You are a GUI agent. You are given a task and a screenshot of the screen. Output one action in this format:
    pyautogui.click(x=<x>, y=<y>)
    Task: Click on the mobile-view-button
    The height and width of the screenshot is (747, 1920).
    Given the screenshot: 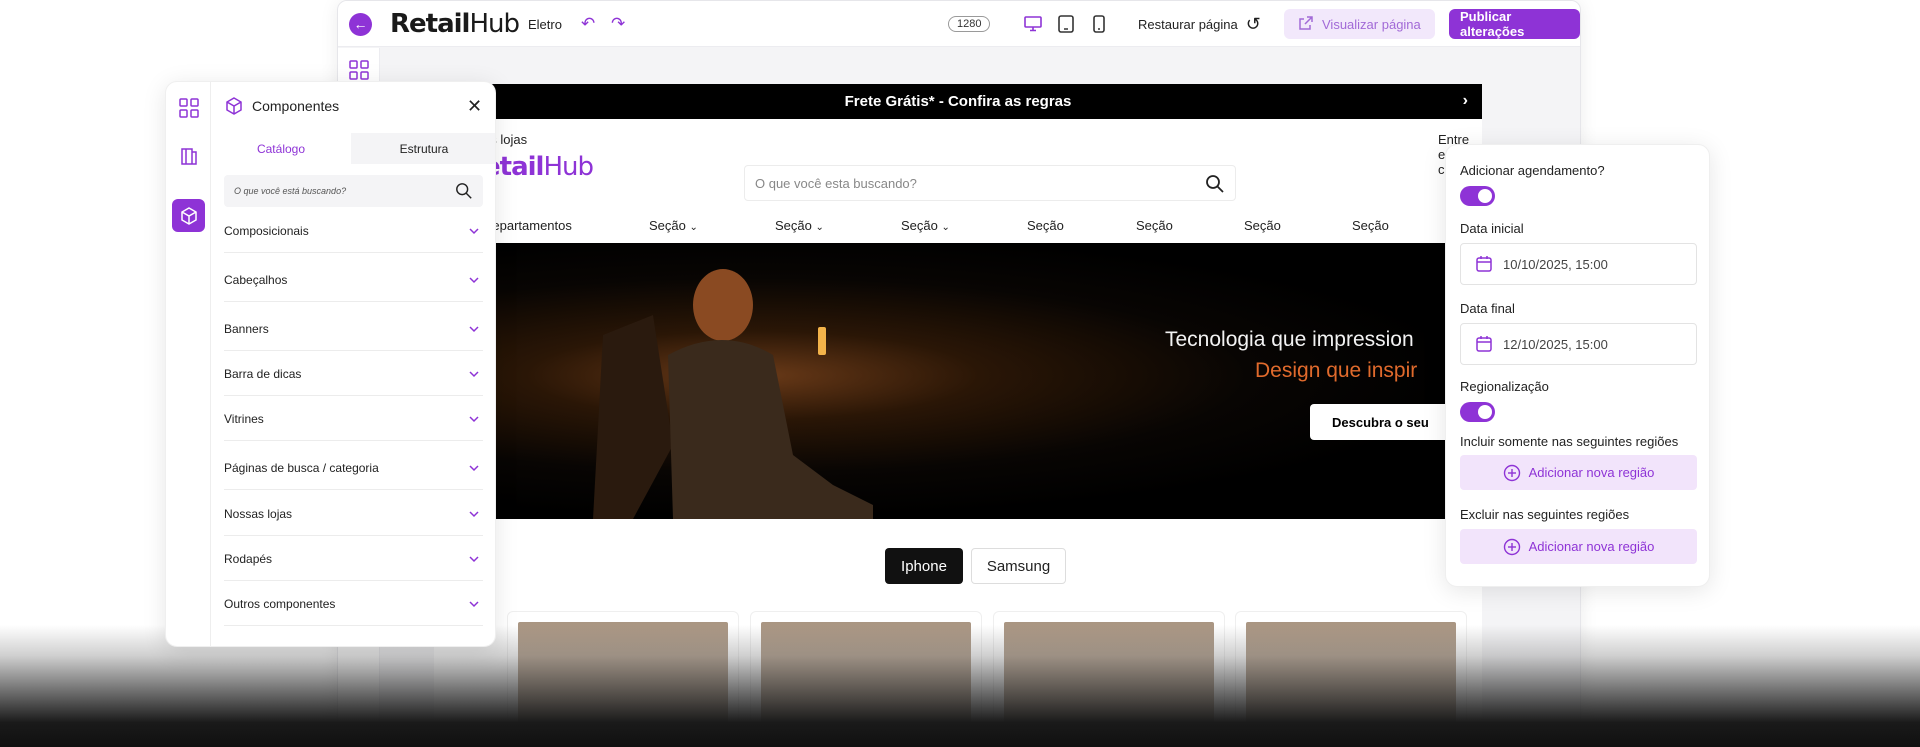 What is the action you would take?
    pyautogui.click(x=1099, y=24)
    